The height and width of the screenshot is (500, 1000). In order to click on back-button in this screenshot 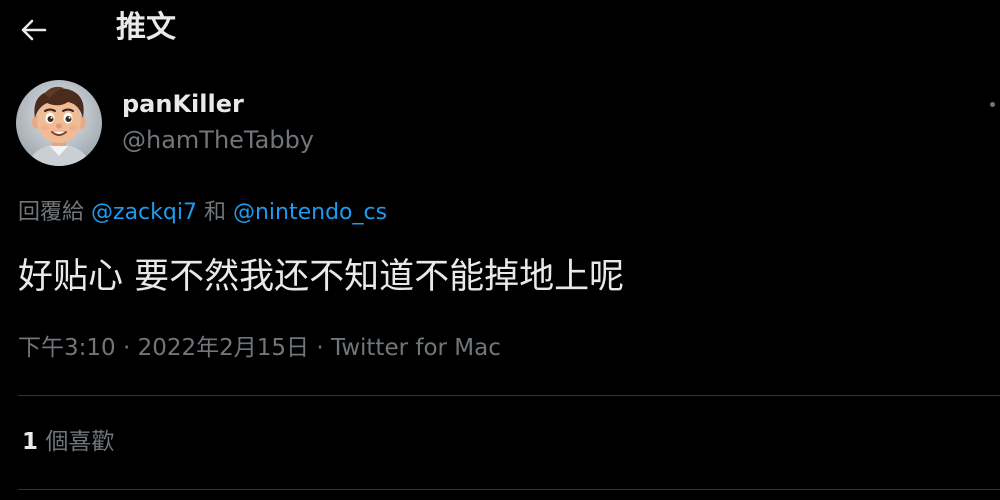, I will do `click(34, 30)`.